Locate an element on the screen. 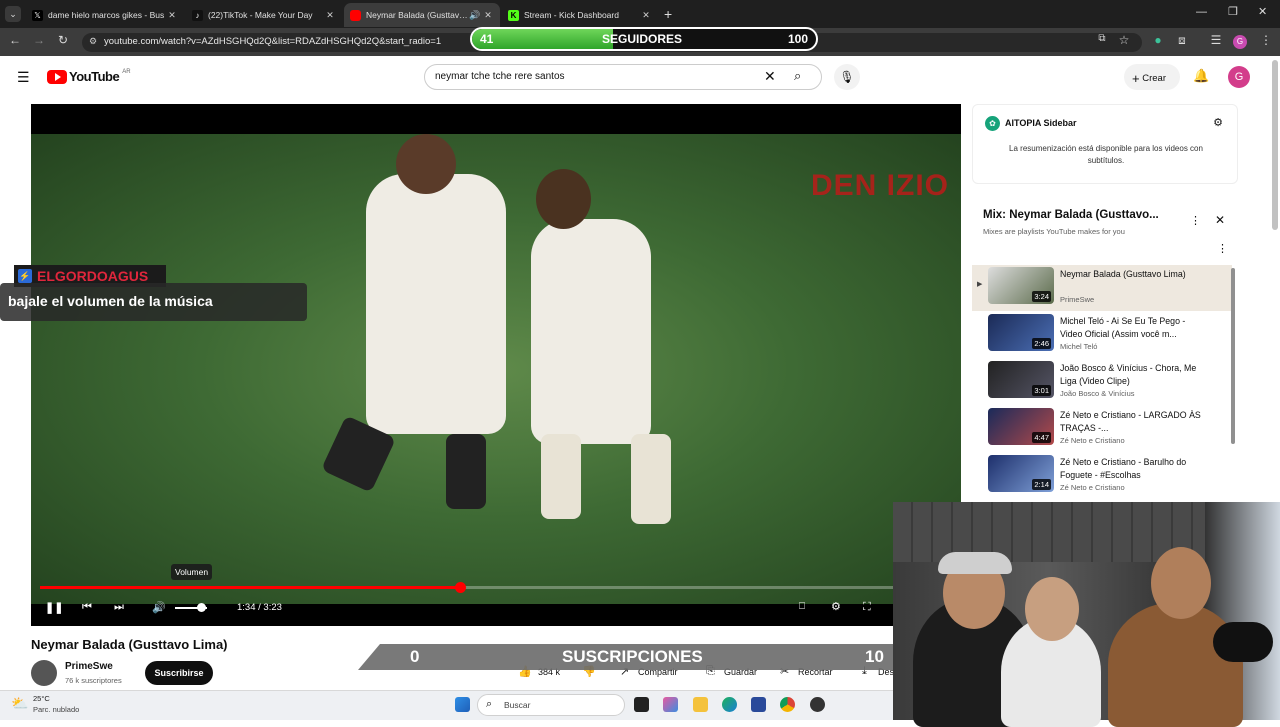 The image size is (1280, 727). file-explorer-icon is located at coordinates (700, 704).